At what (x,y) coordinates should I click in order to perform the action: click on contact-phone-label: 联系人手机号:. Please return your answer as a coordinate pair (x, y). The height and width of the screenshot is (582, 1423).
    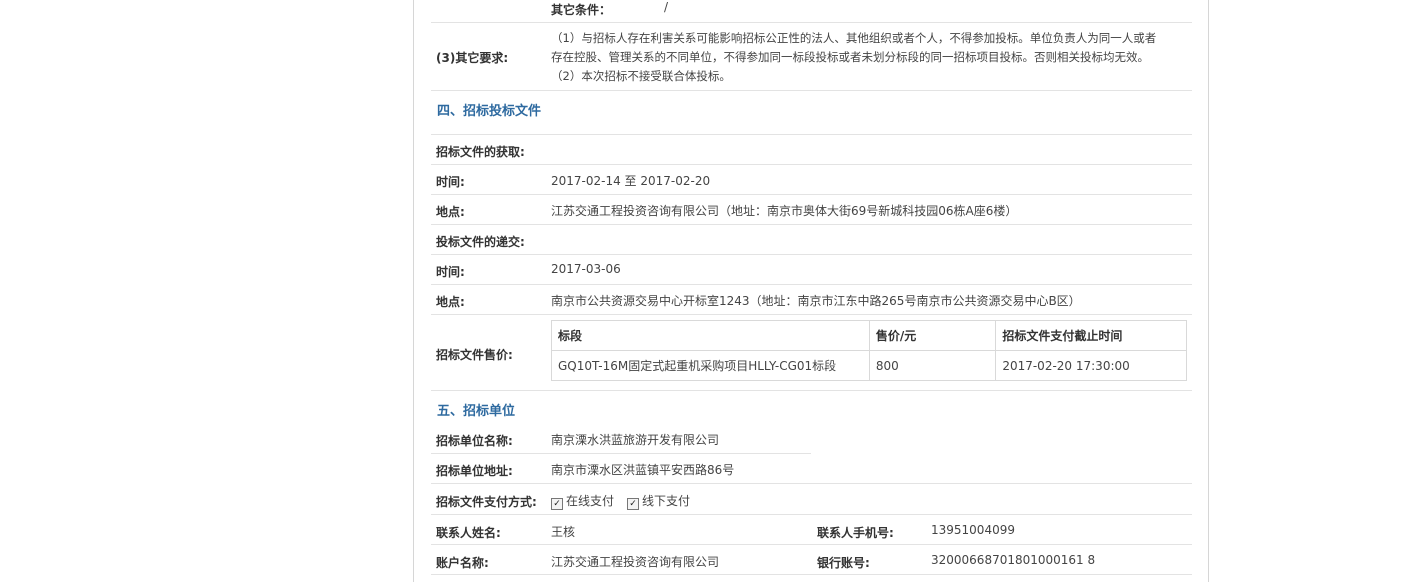
    Looking at the image, I should click on (855, 533).